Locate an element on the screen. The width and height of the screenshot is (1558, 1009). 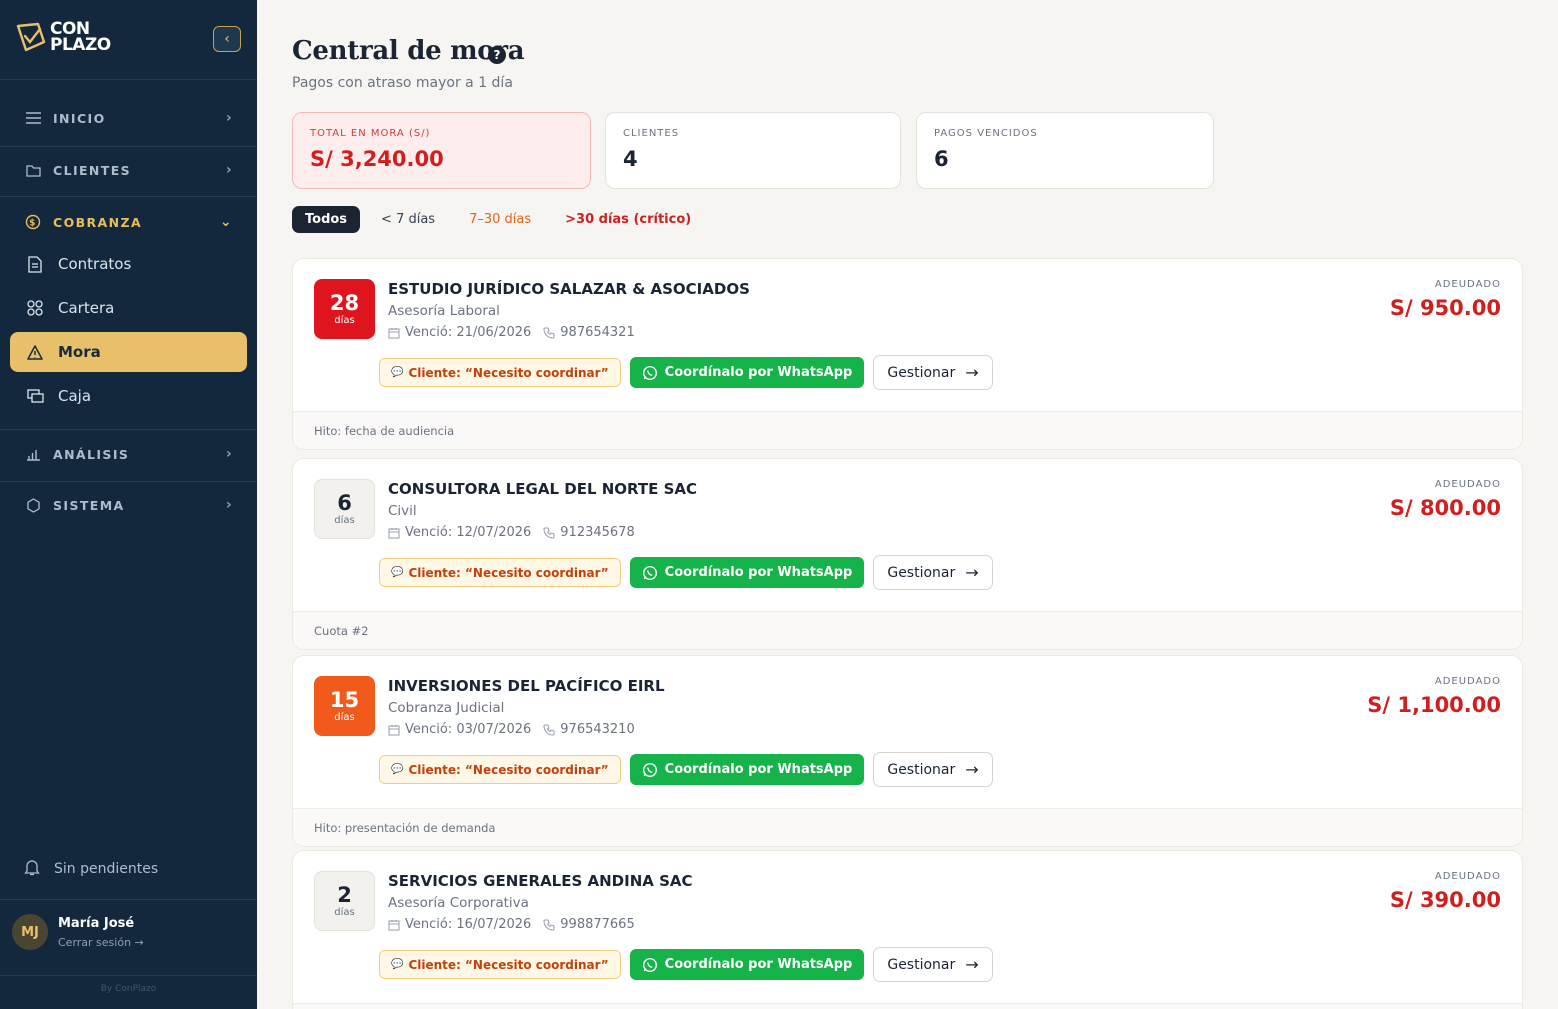
filter-todos: Todos is located at coordinates (326, 219).